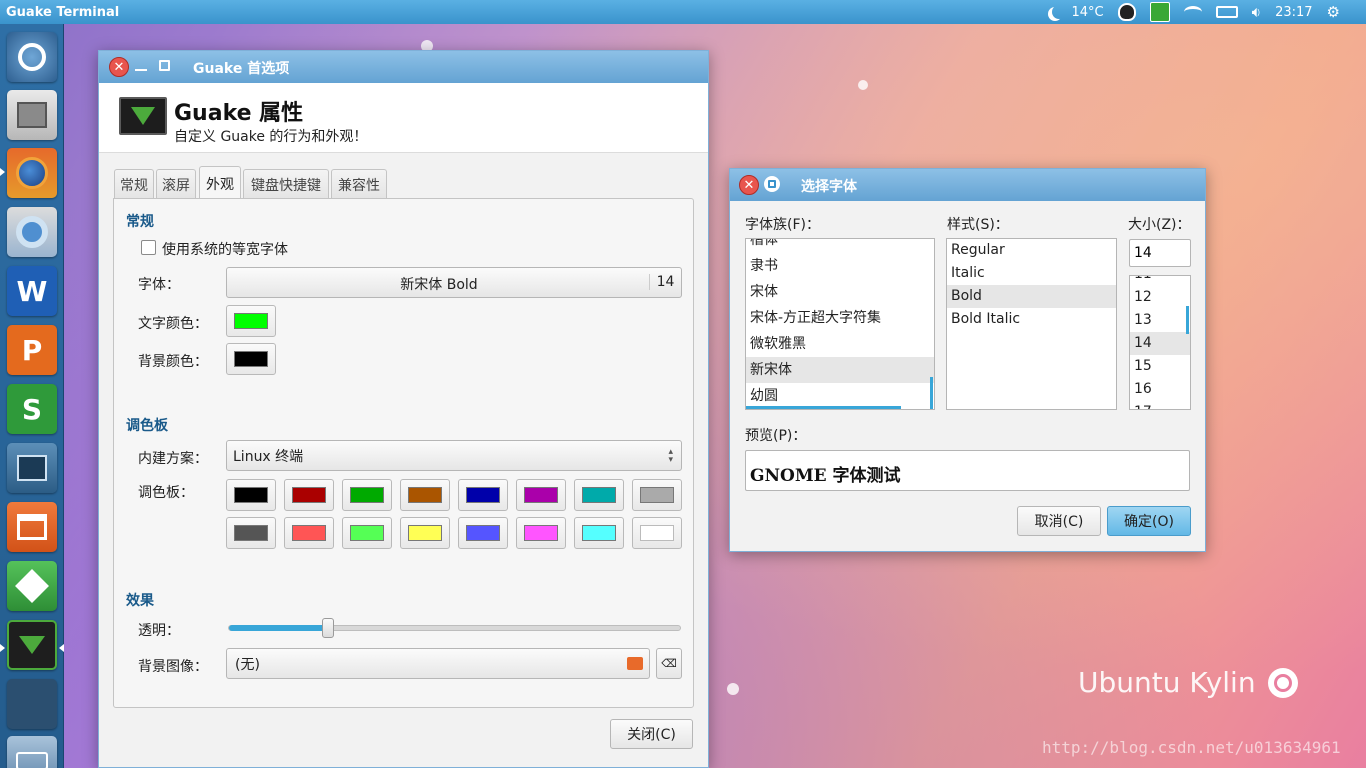  Describe the element at coordinates (32, 409) in the screenshot. I see `wps-spreadsheets-icon: S` at that location.